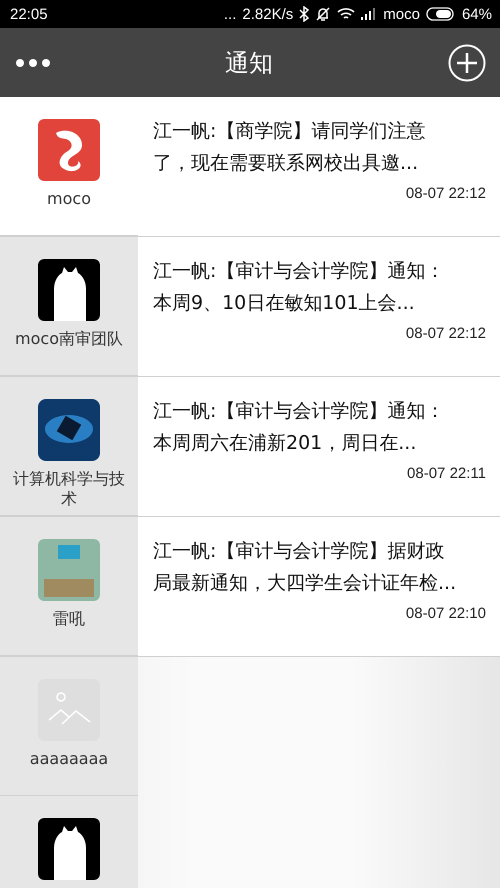 Image resolution: width=500 pixels, height=888 pixels. What do you see at coordinates (69, 430) in the screenshot?
I see `emblem-avatar` at bounding box center [69, 430].